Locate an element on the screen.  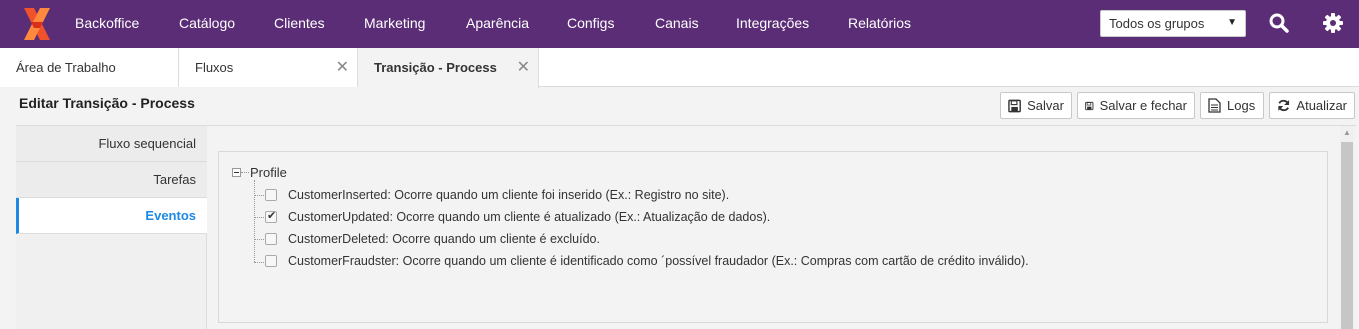
scroll-up-icon: ▲ is located at coordinates (1347, 132).